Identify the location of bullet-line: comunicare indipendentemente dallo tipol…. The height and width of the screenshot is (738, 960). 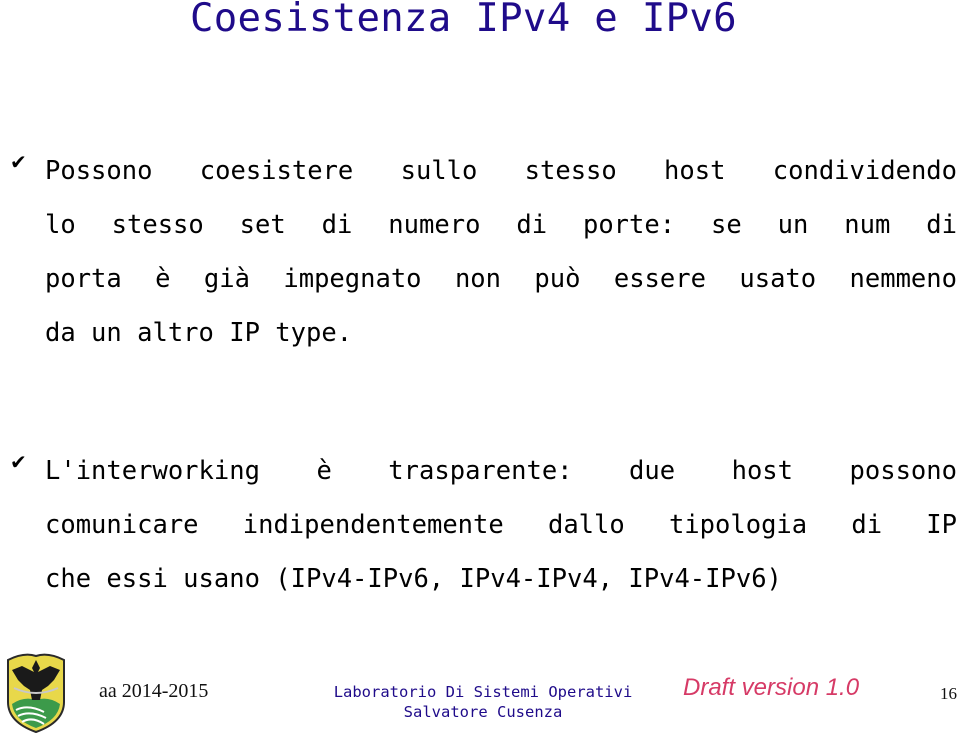
(501, 525).